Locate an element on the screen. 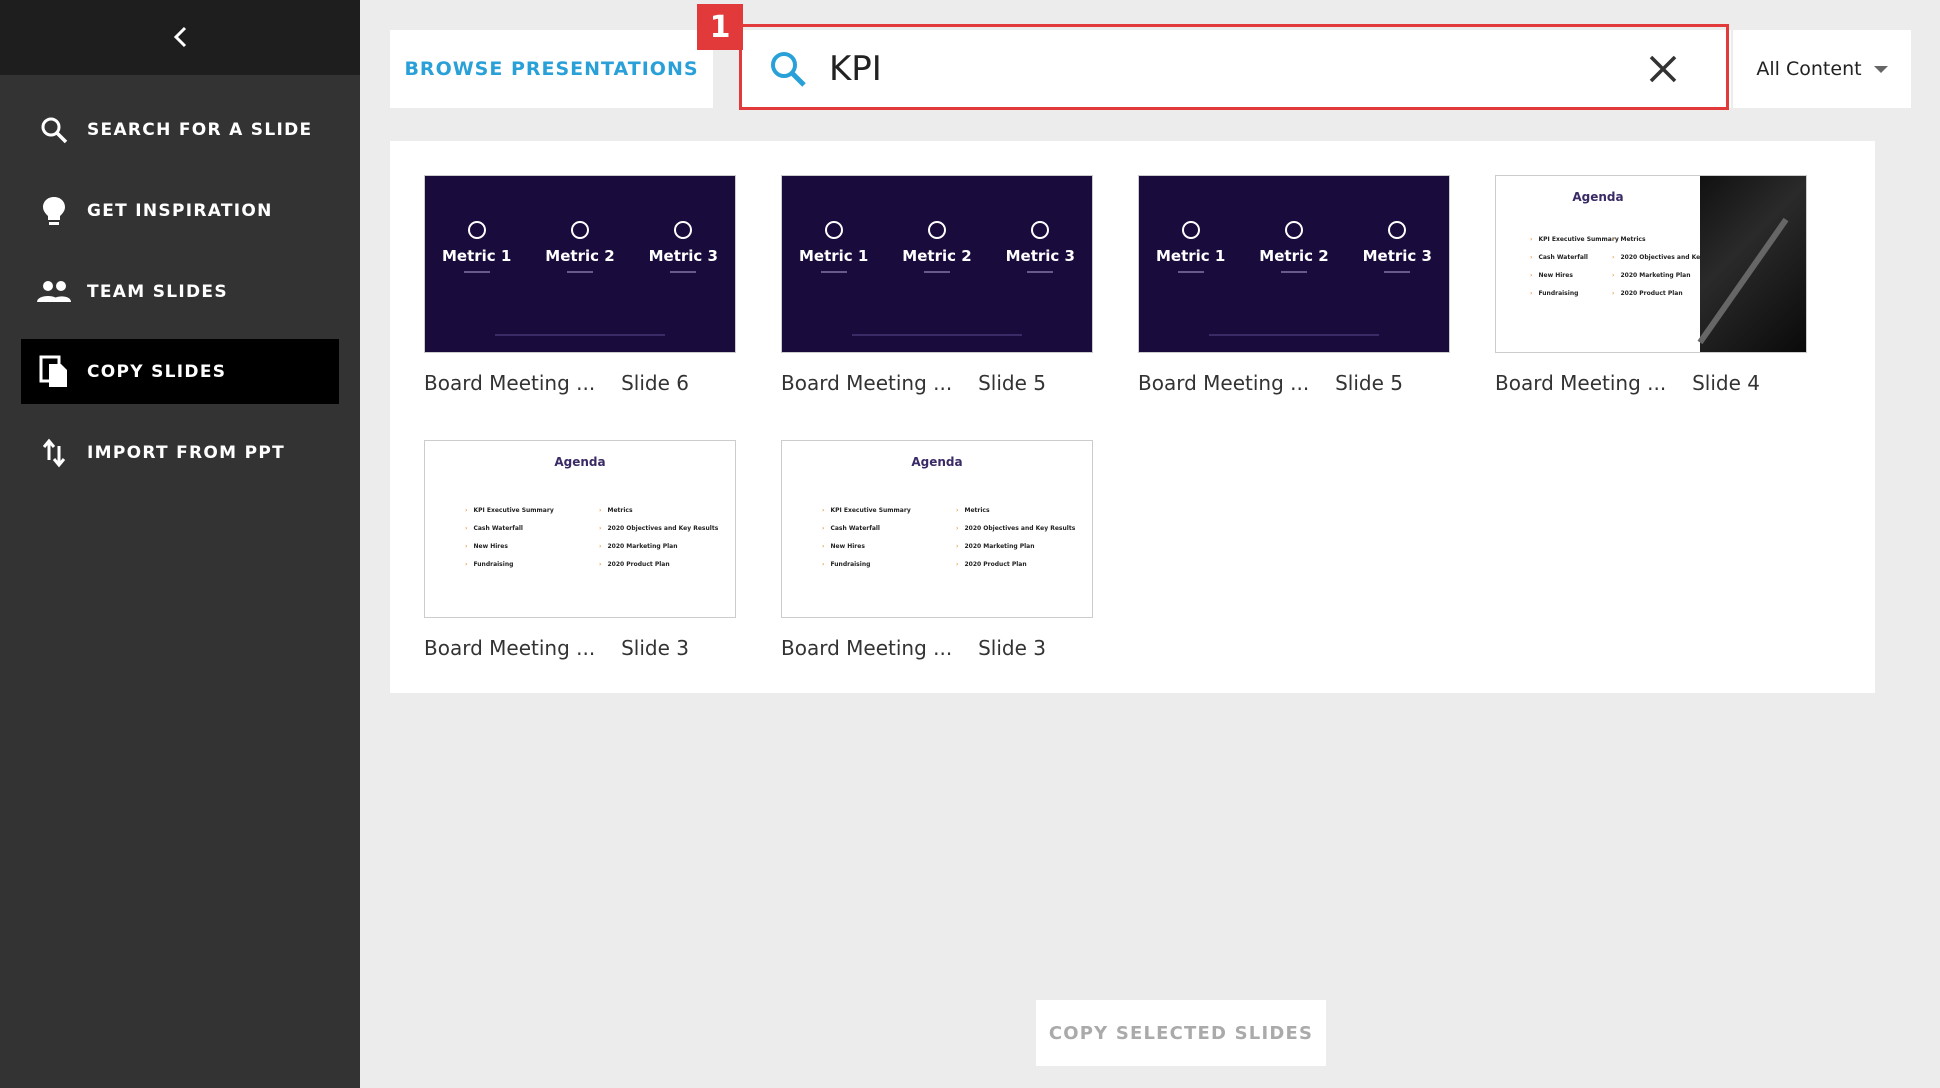  copy-selected-slides-button: COPY SELECTED SLIDES is located at coordinates (1181, 1033).